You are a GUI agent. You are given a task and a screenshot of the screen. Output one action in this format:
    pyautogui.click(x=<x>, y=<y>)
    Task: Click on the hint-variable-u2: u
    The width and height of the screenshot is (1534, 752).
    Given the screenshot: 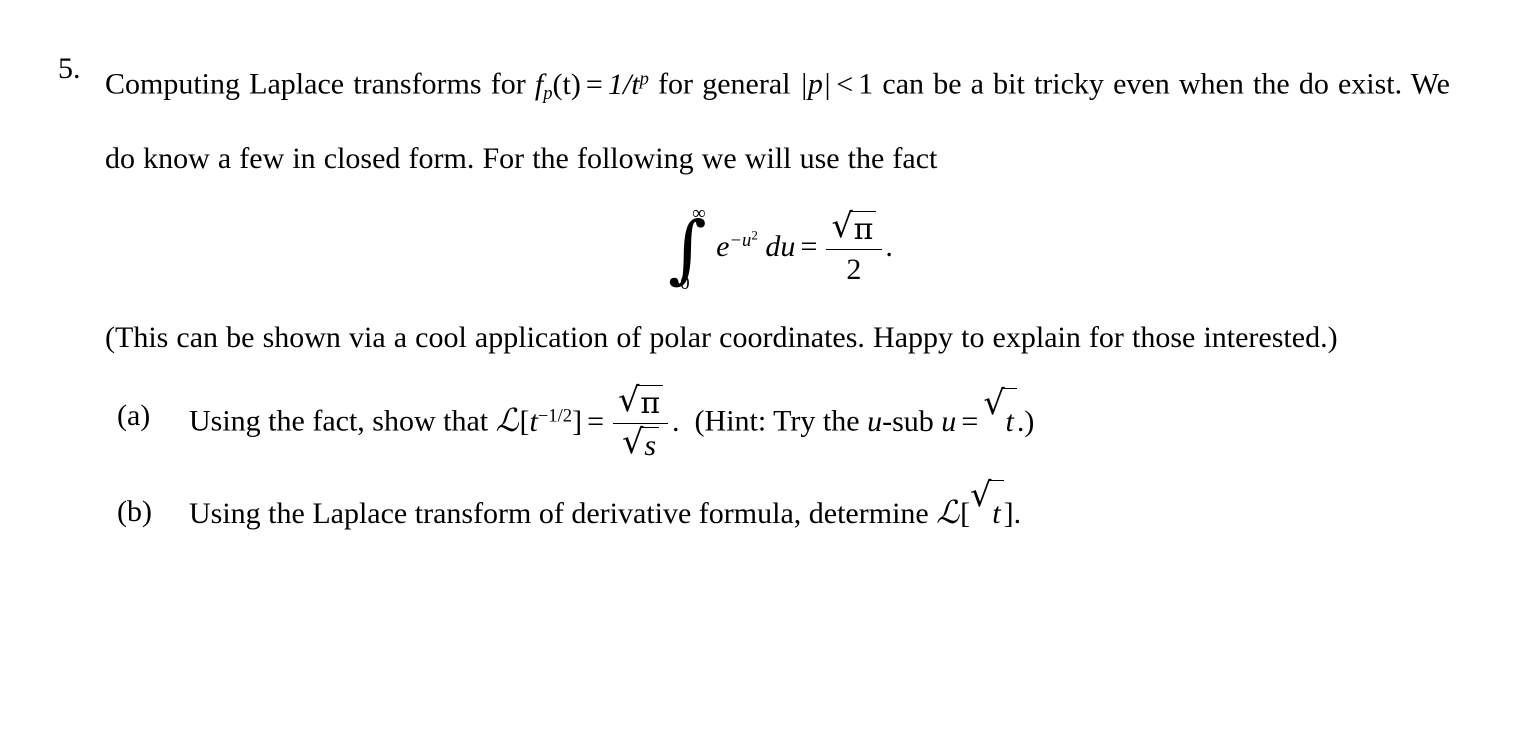 What is the action you would take?
    pyautogui.click(x=949, y=421)
    